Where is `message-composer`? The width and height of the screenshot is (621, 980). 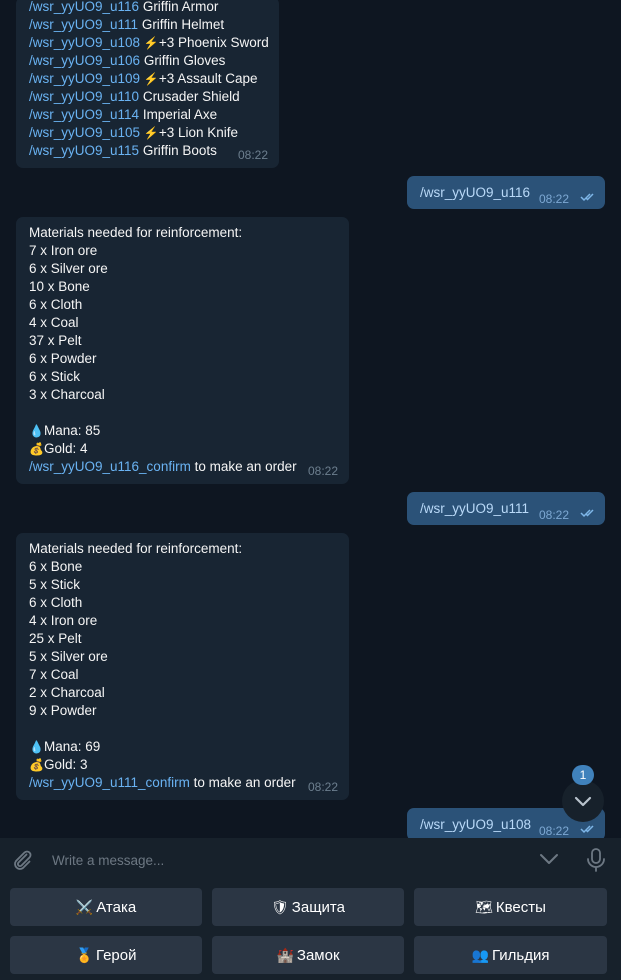 message-composer is located at coordinates (310, 860).